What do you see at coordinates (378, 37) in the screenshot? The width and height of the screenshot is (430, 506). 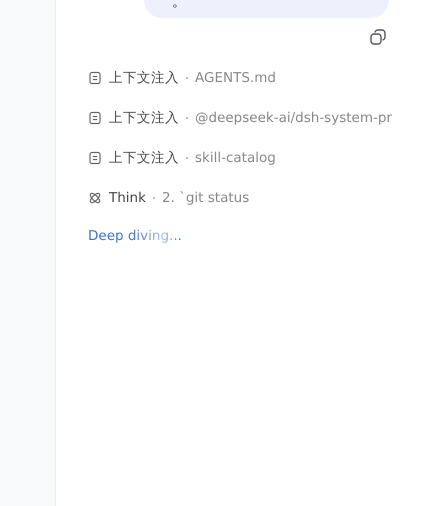 I see `copy-icon` at bounding box center [378, 37].